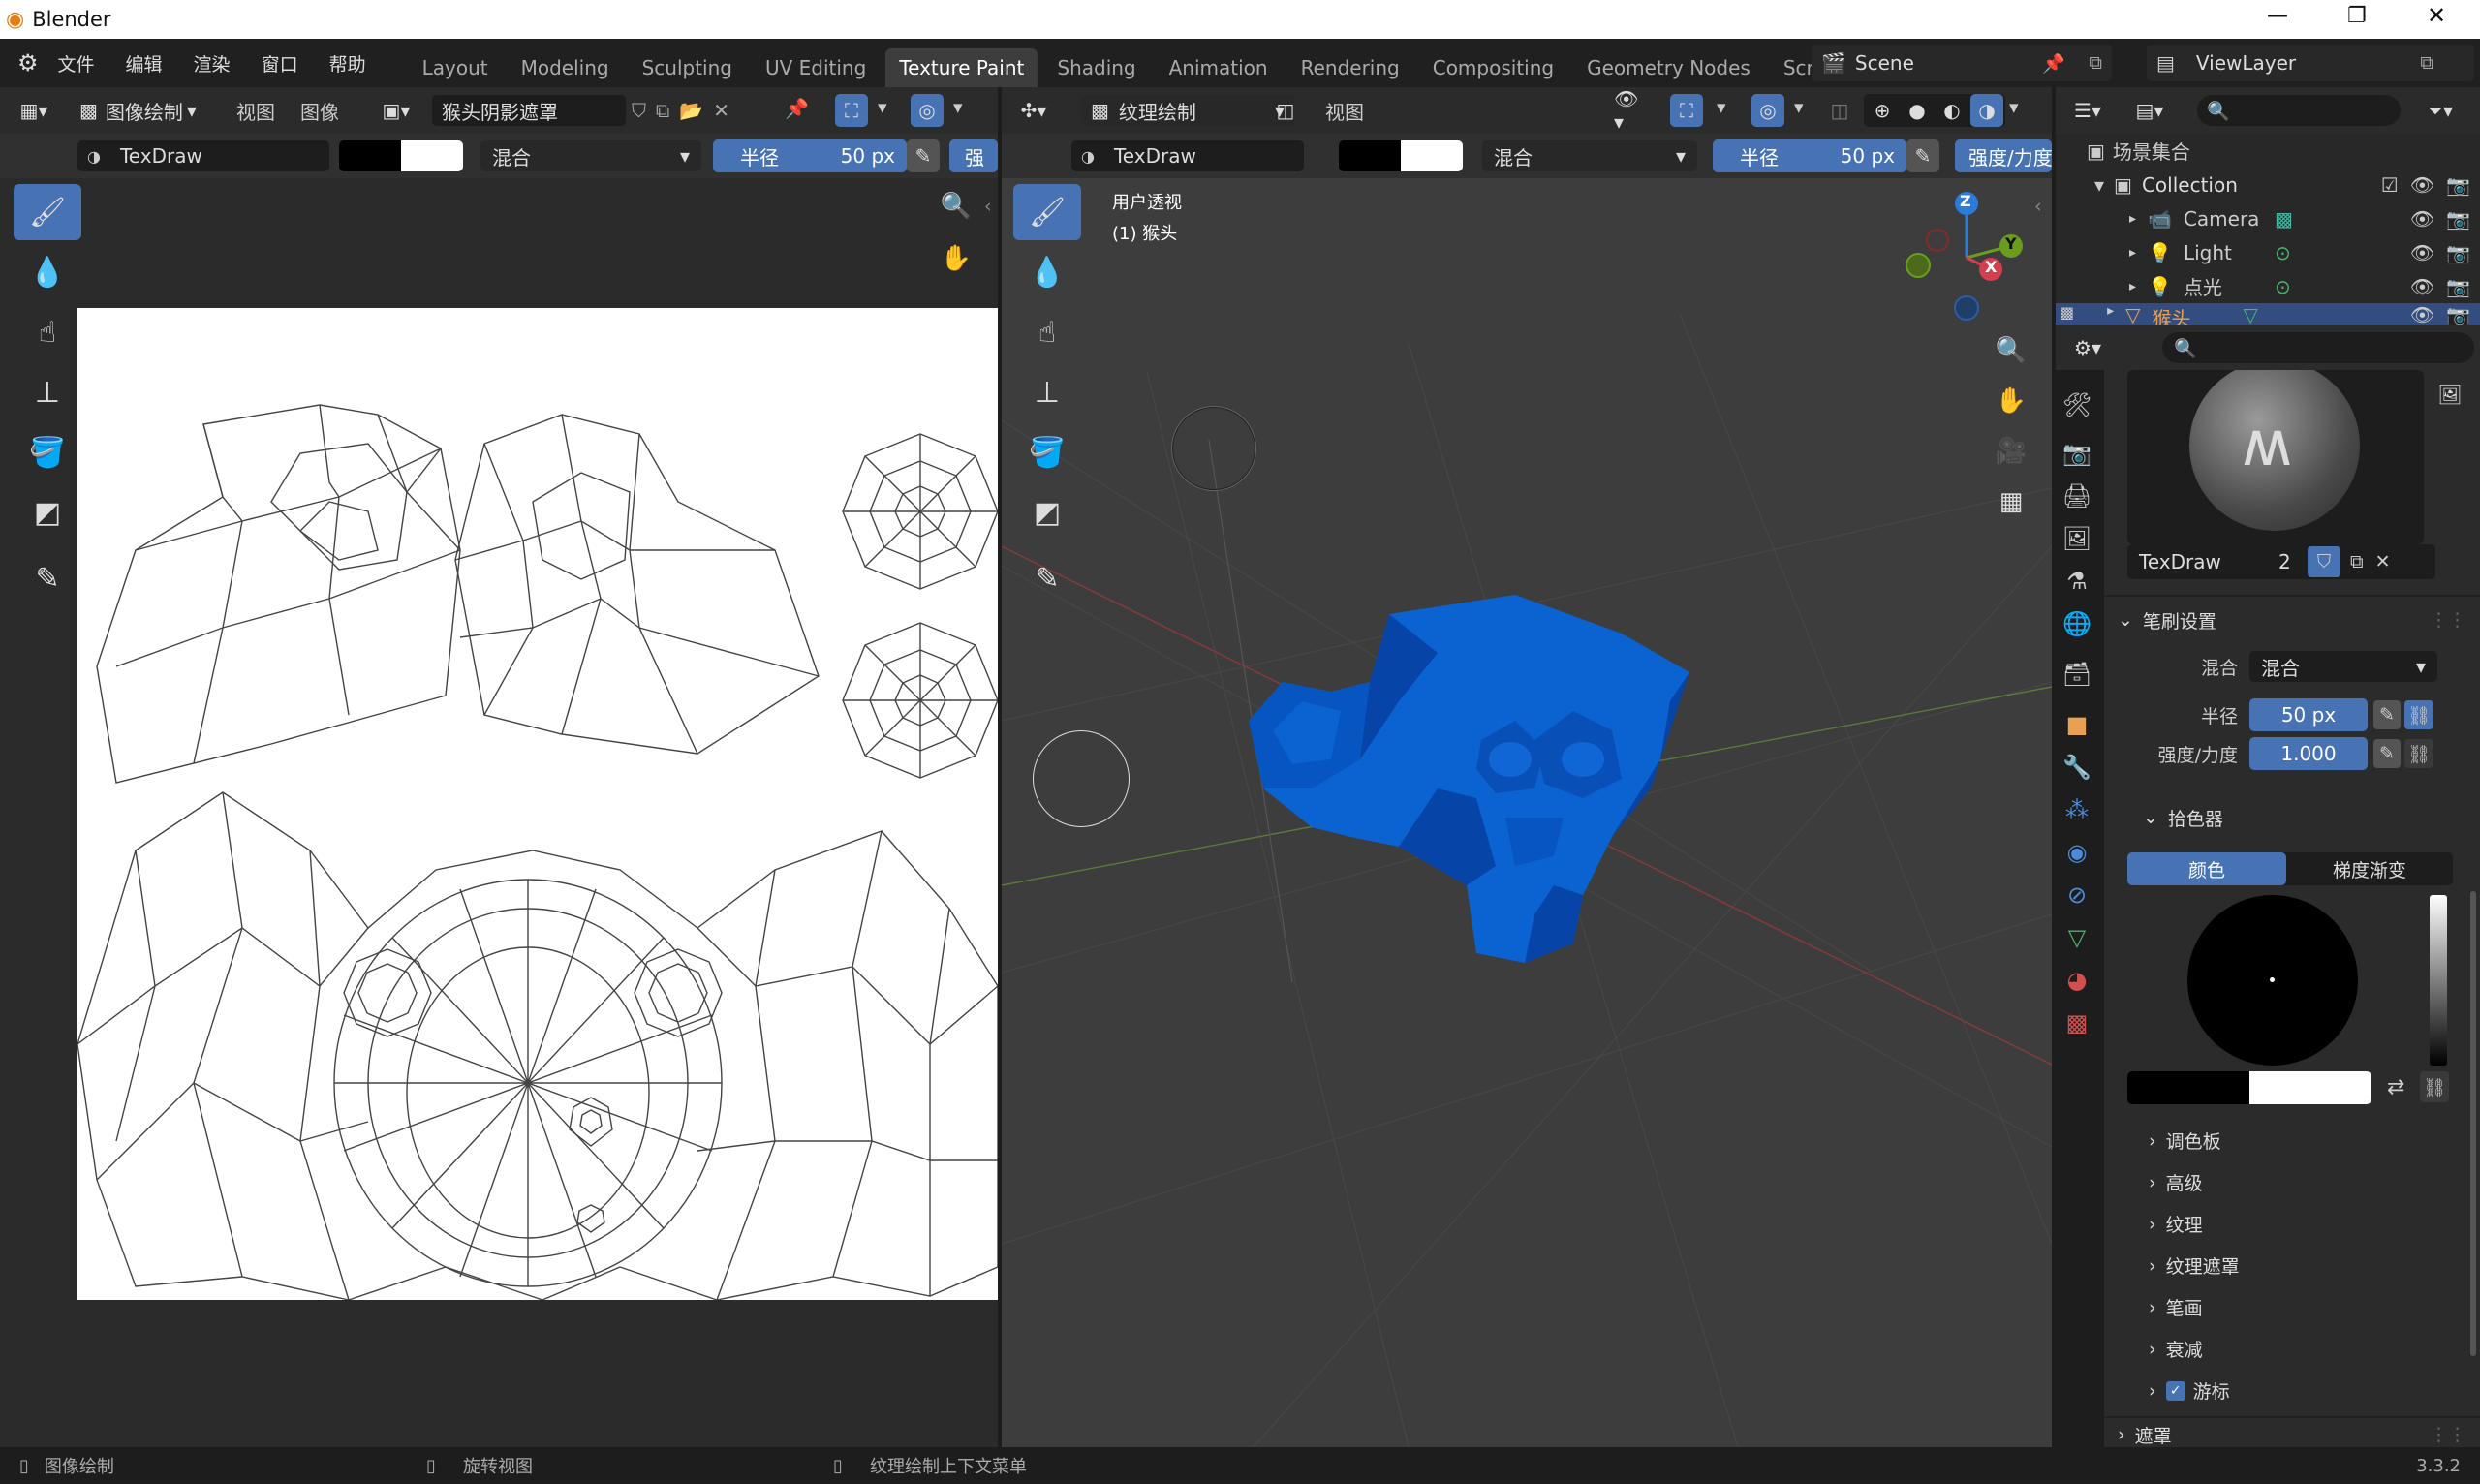 Image resolution: width=2480 pixels, height=1484 pixels. What do you see at coordinates (2304, 1140) in the screenshot?
I see `palette-subpanel: › 调色板` at bounding box center [2304, 1140].